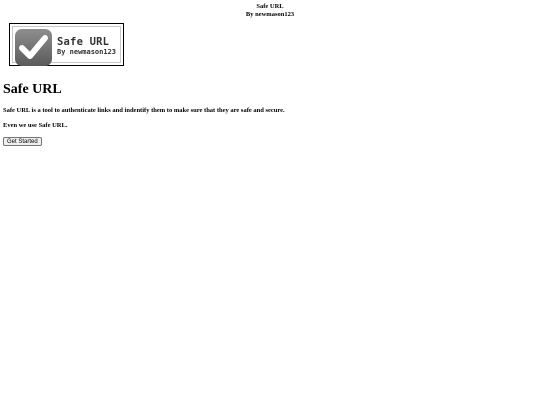 The width and height of the screenshot is (540, 405). Describe the element at coordinates (32, 89) in the screenshot. I see `page-title: Safe URL` at that location.